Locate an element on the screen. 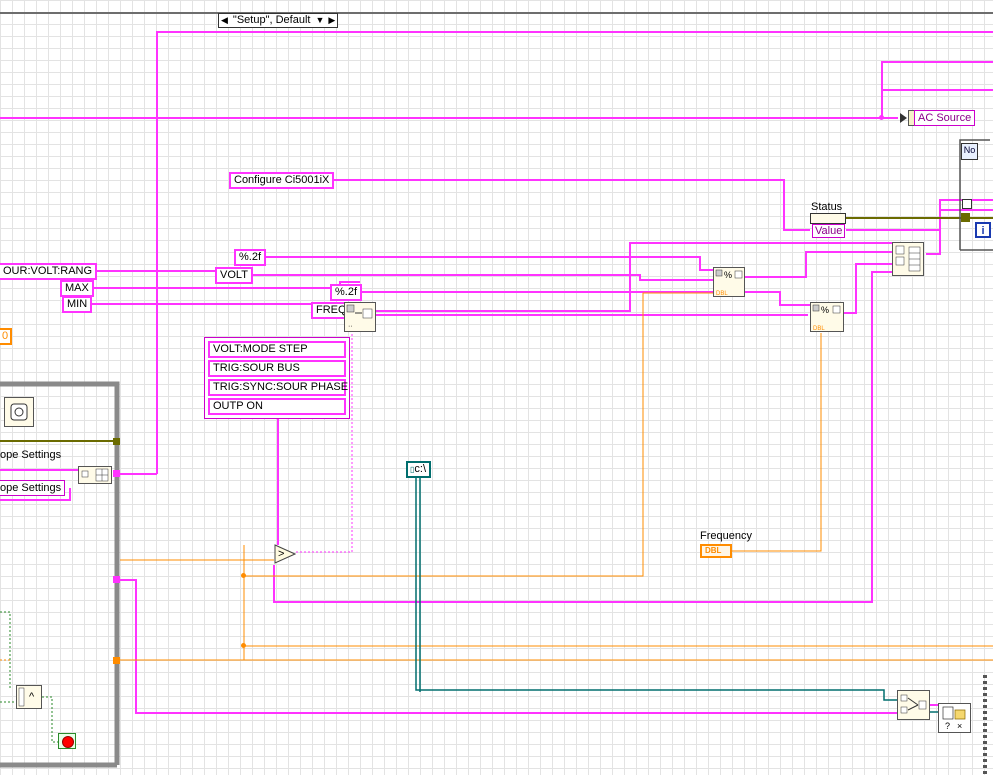 The image size is (993, 775). format-string-constant-2: %.2f is located at coordinates (346, 292).